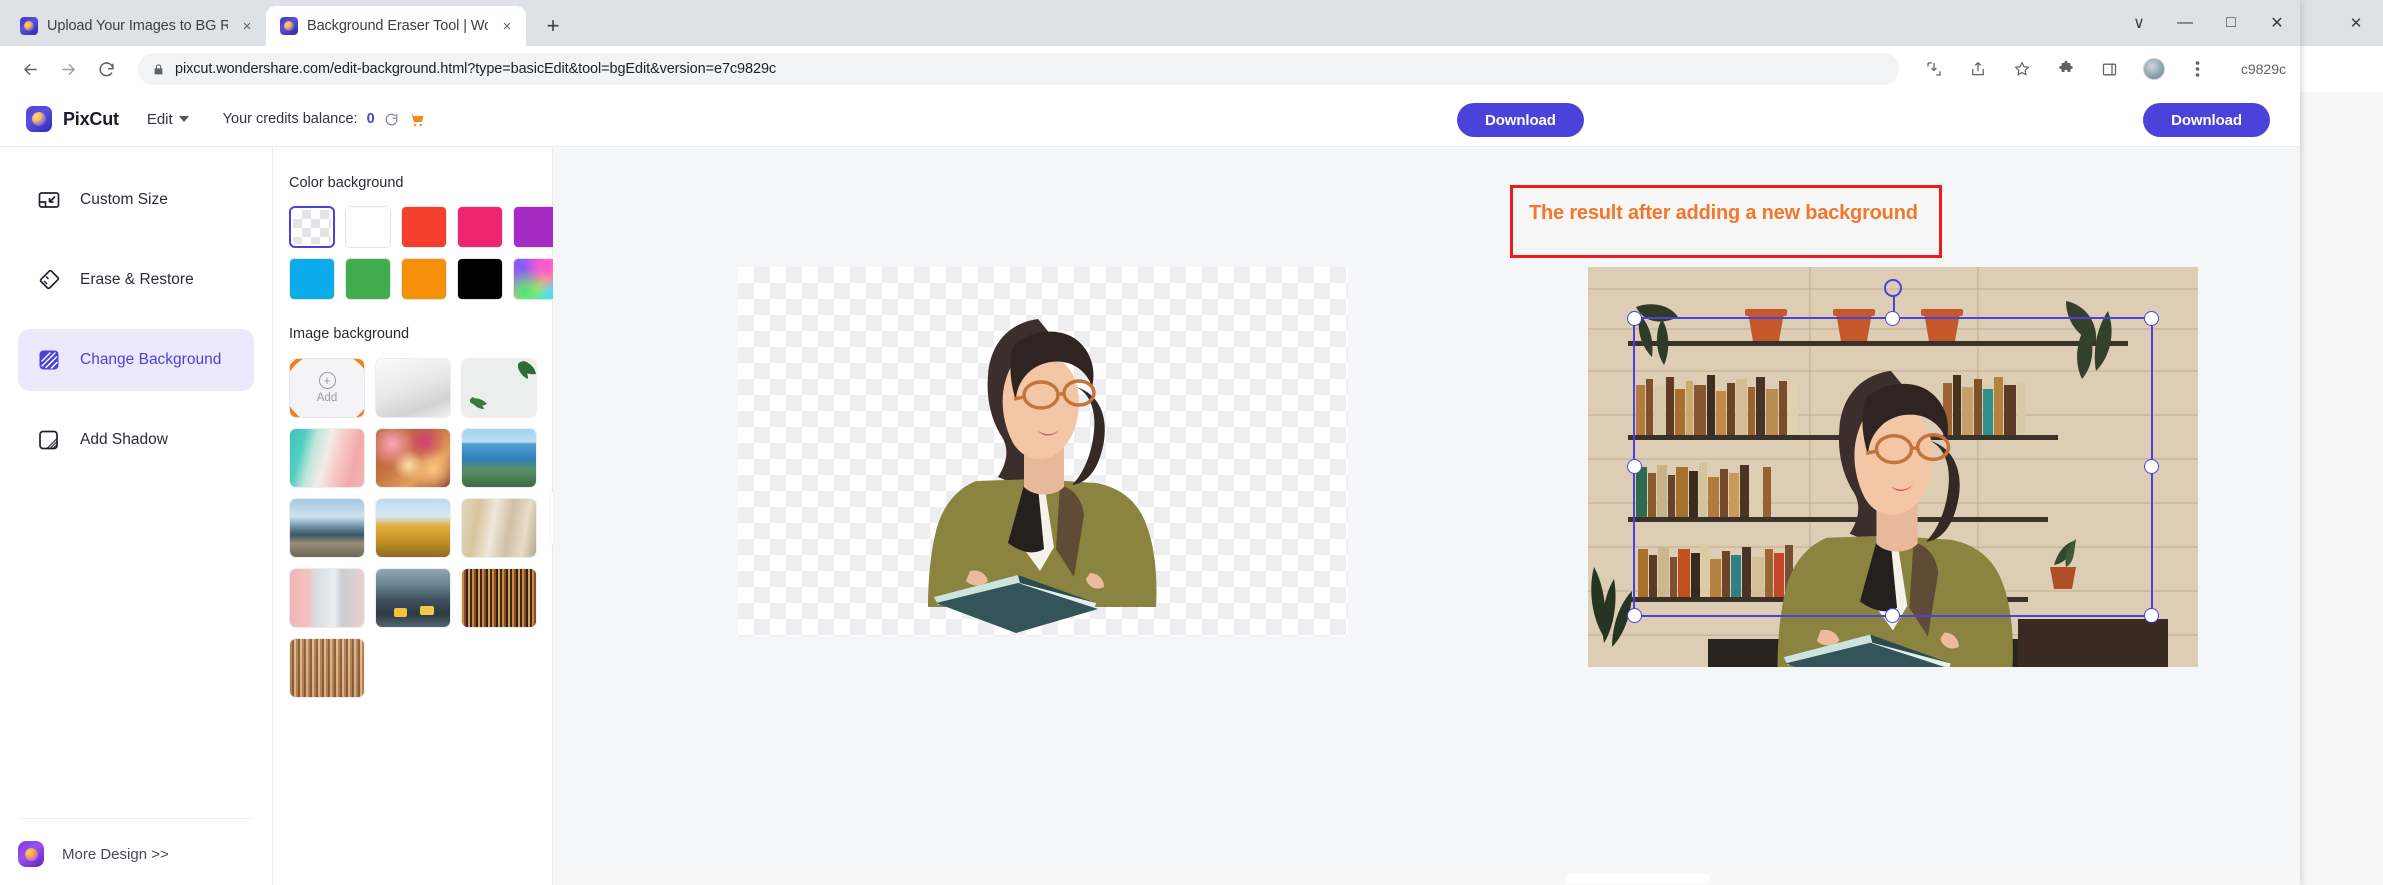  I want to click on color-swatch-orange, so click(424, 279).